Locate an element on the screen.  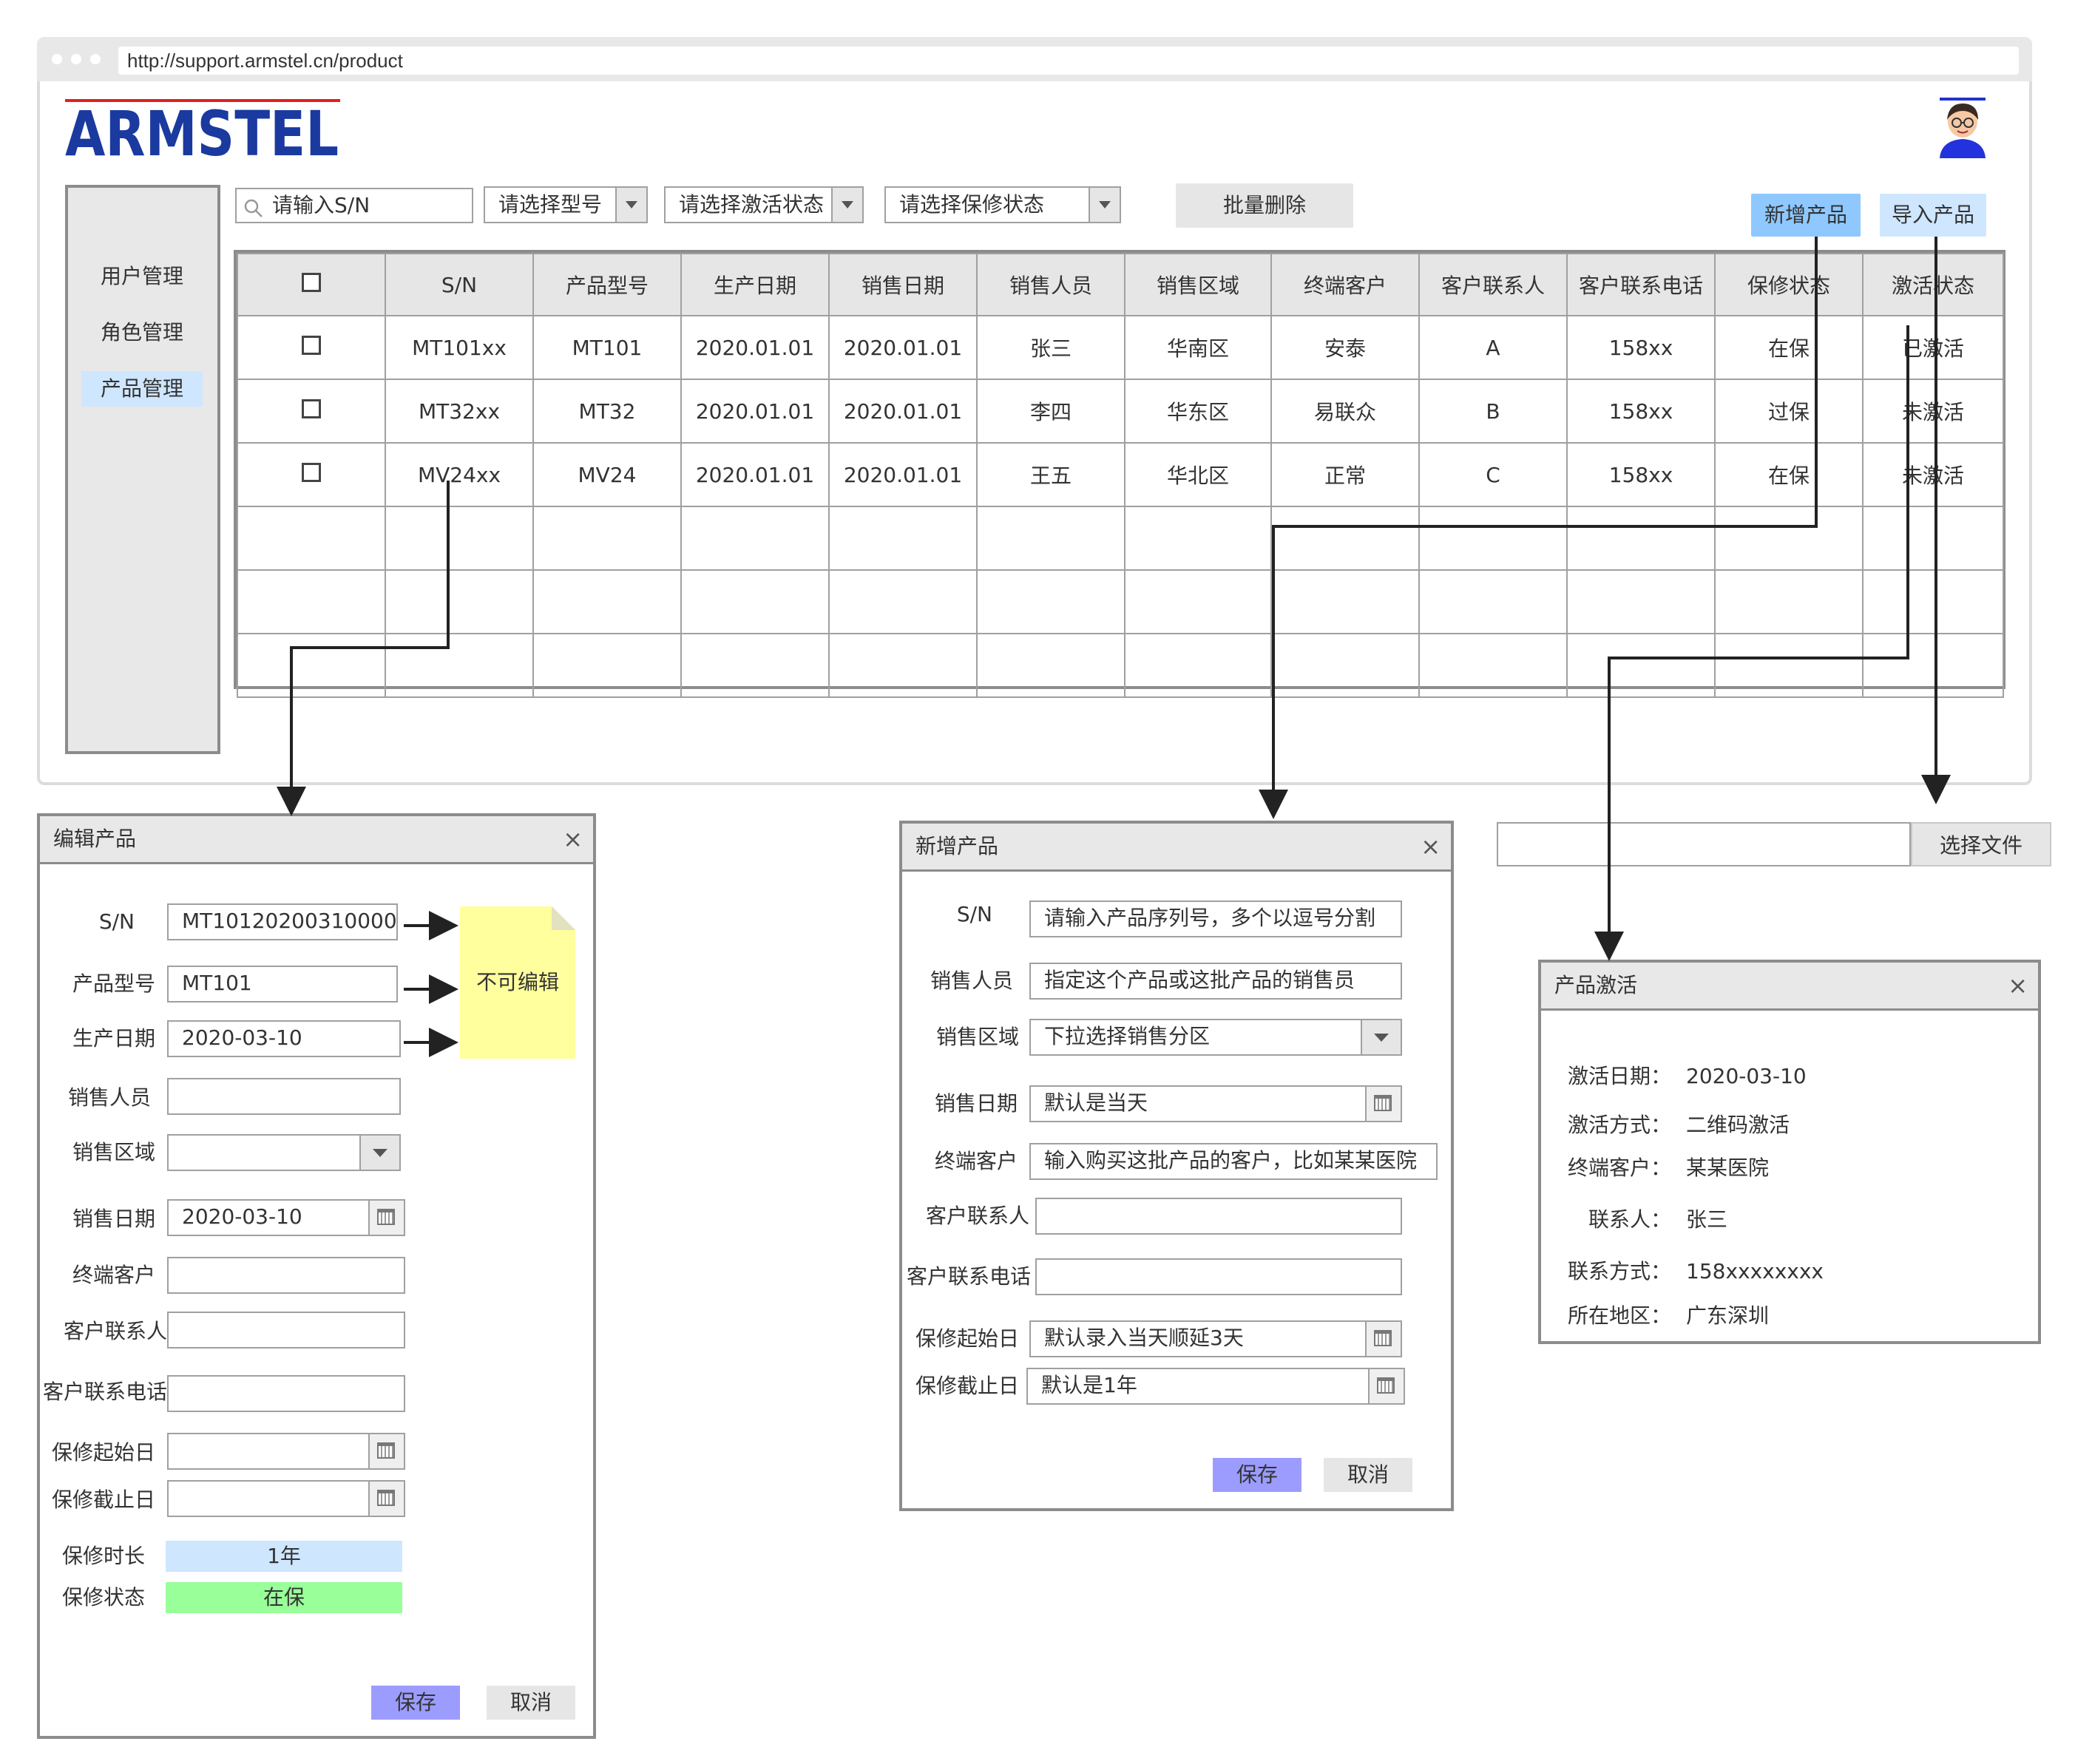
warranty-start-value: 默认录入当天顺延3天 is located at coordinates (1144, 1338).